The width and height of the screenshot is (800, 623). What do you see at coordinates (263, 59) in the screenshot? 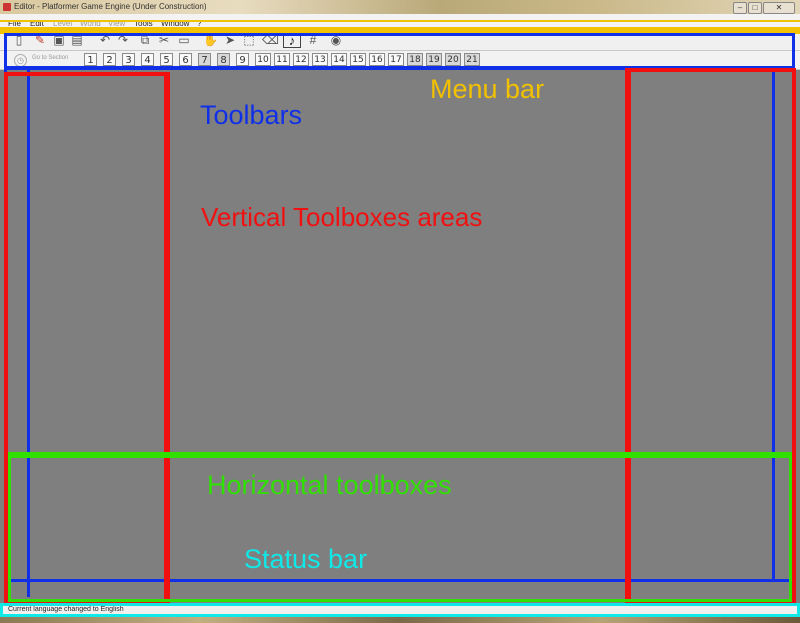
I see `section-button-10: 10` at bounding box center [263, 59].